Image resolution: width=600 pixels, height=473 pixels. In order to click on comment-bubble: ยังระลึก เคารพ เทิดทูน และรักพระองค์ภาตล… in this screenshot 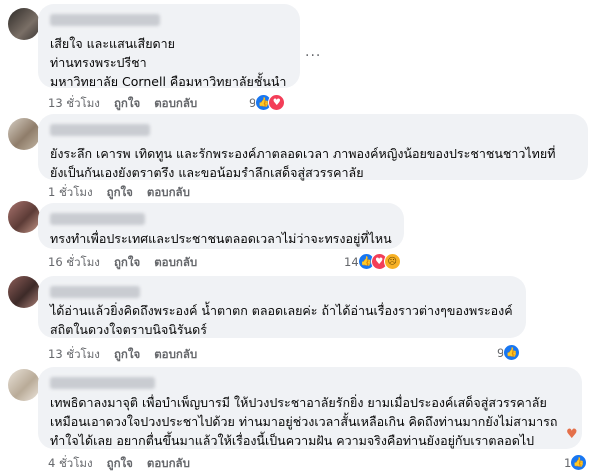, I will do `click(313, 147)`.